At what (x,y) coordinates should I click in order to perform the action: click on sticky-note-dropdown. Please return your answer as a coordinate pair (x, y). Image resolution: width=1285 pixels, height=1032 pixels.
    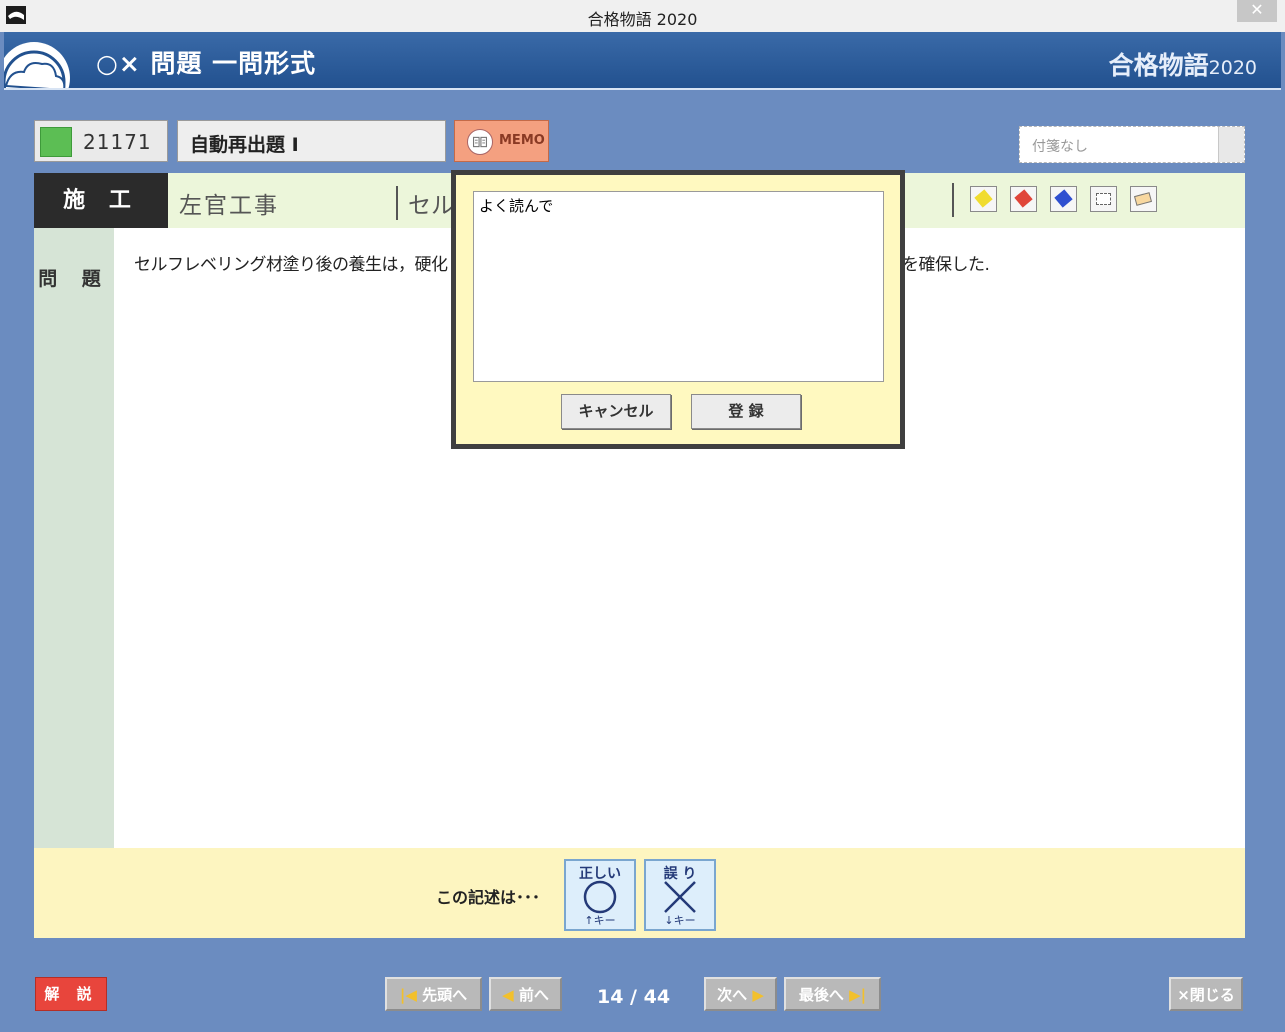
    Looking at the image, I should click on (1231, 144).